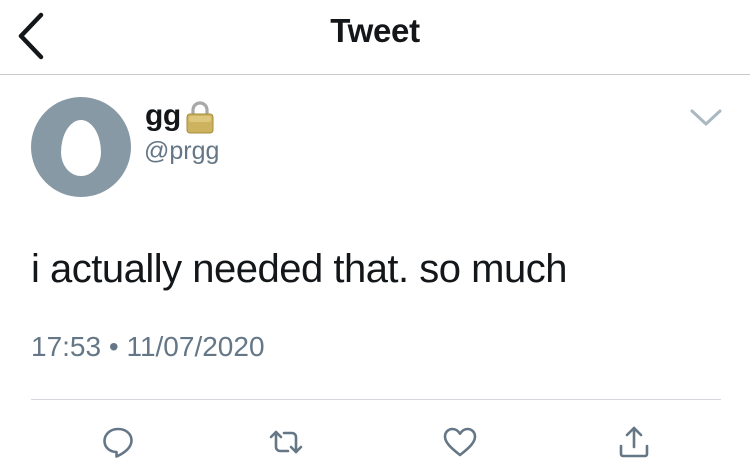 Image resolution: width=750 pixels, height=467 pixels. I want to click on tweet-menu-button, so click(706, 117).